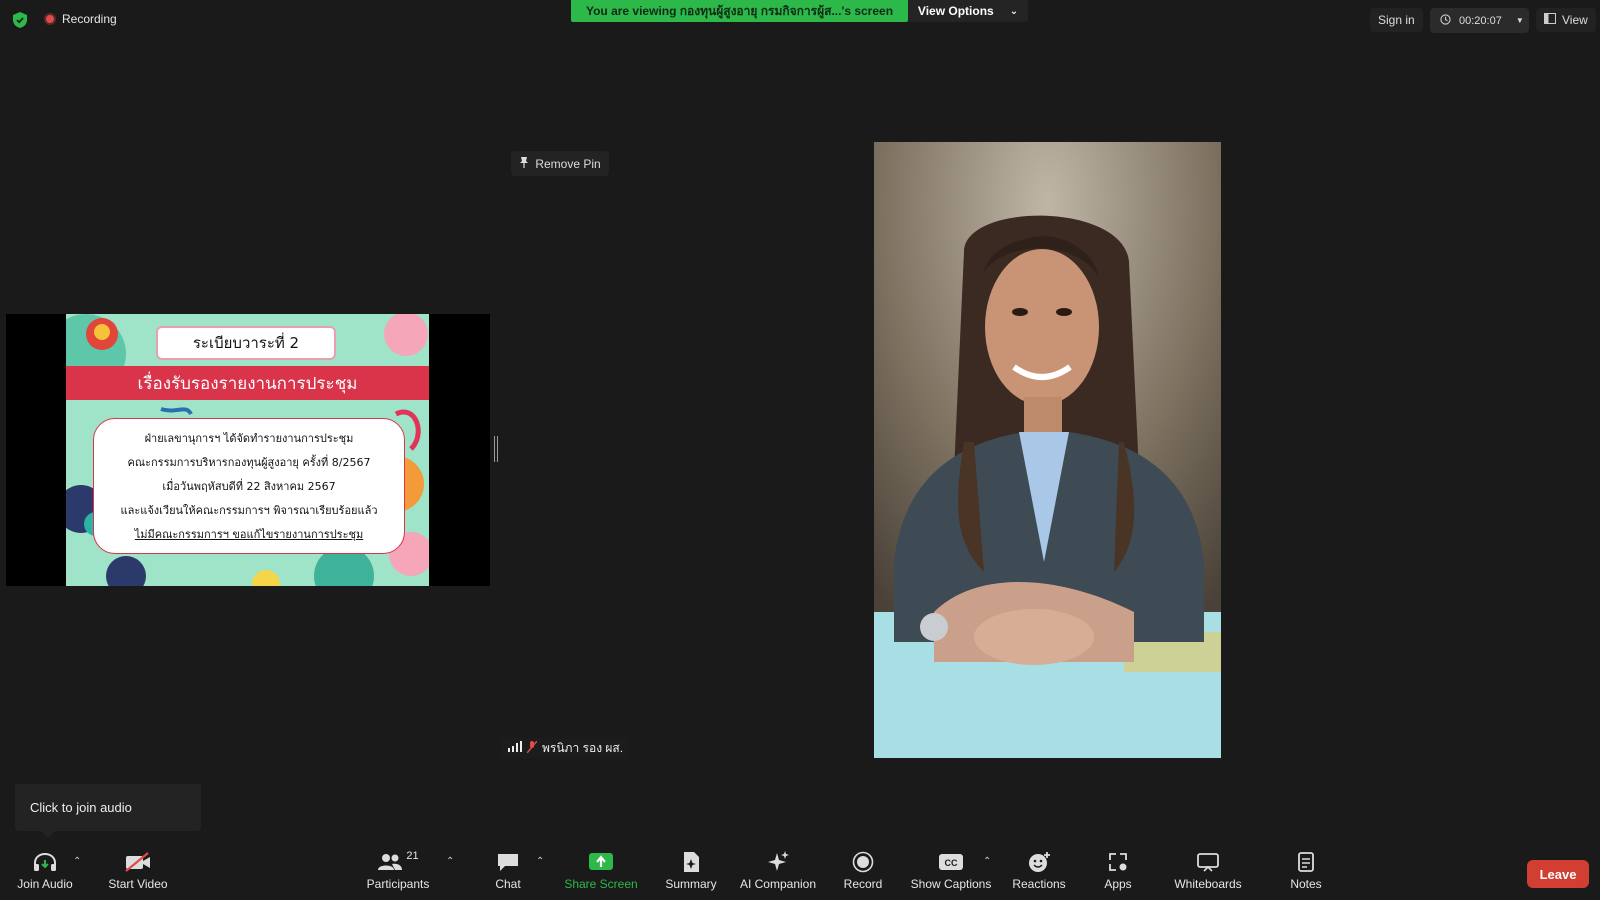 This screenshot has width=1600, height=900. What do you see at coordinates (532, 748) in the screenshot?
I see `mic-muted-icon` at bounding box center [532, 748].